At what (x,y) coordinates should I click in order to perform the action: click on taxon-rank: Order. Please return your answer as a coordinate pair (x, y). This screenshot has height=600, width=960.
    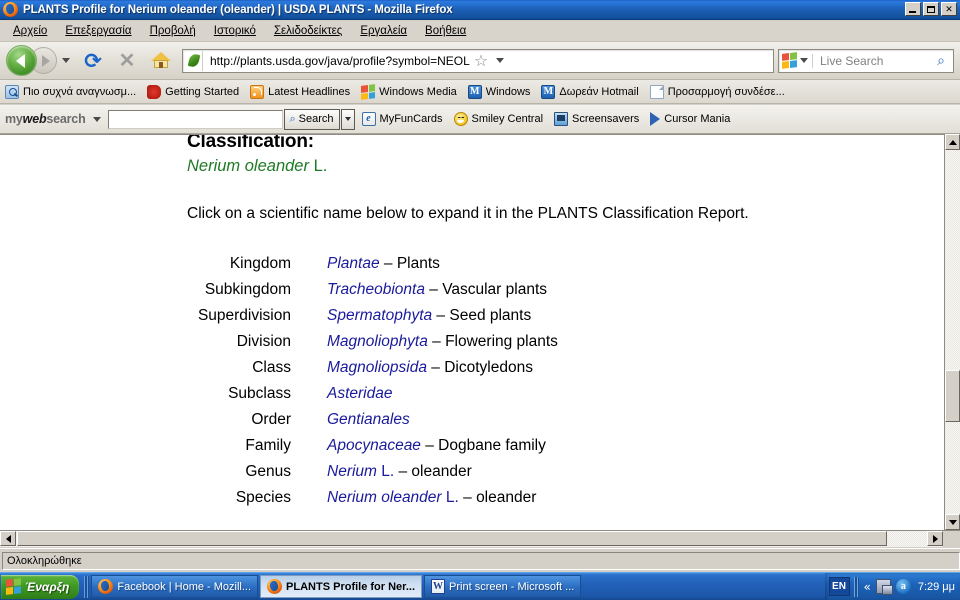
    Looking at the image, I should click on (271, 419).